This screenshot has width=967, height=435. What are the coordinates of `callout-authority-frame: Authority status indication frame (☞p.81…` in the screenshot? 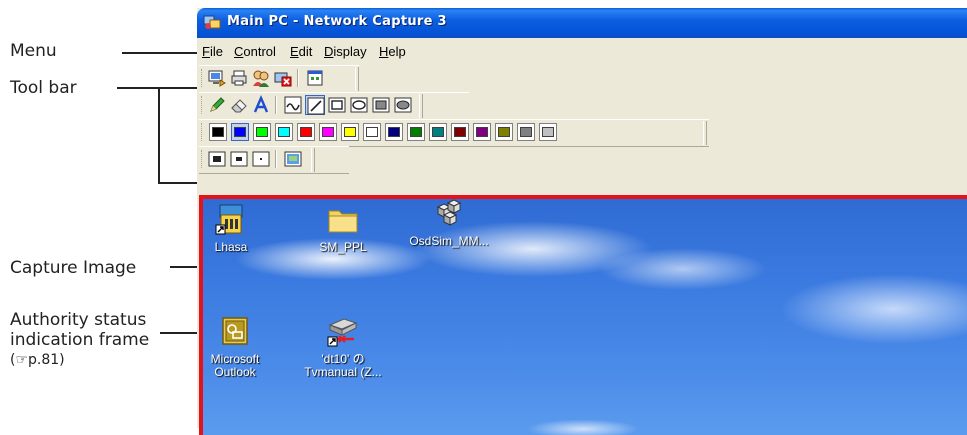 It's located at (79, 340).